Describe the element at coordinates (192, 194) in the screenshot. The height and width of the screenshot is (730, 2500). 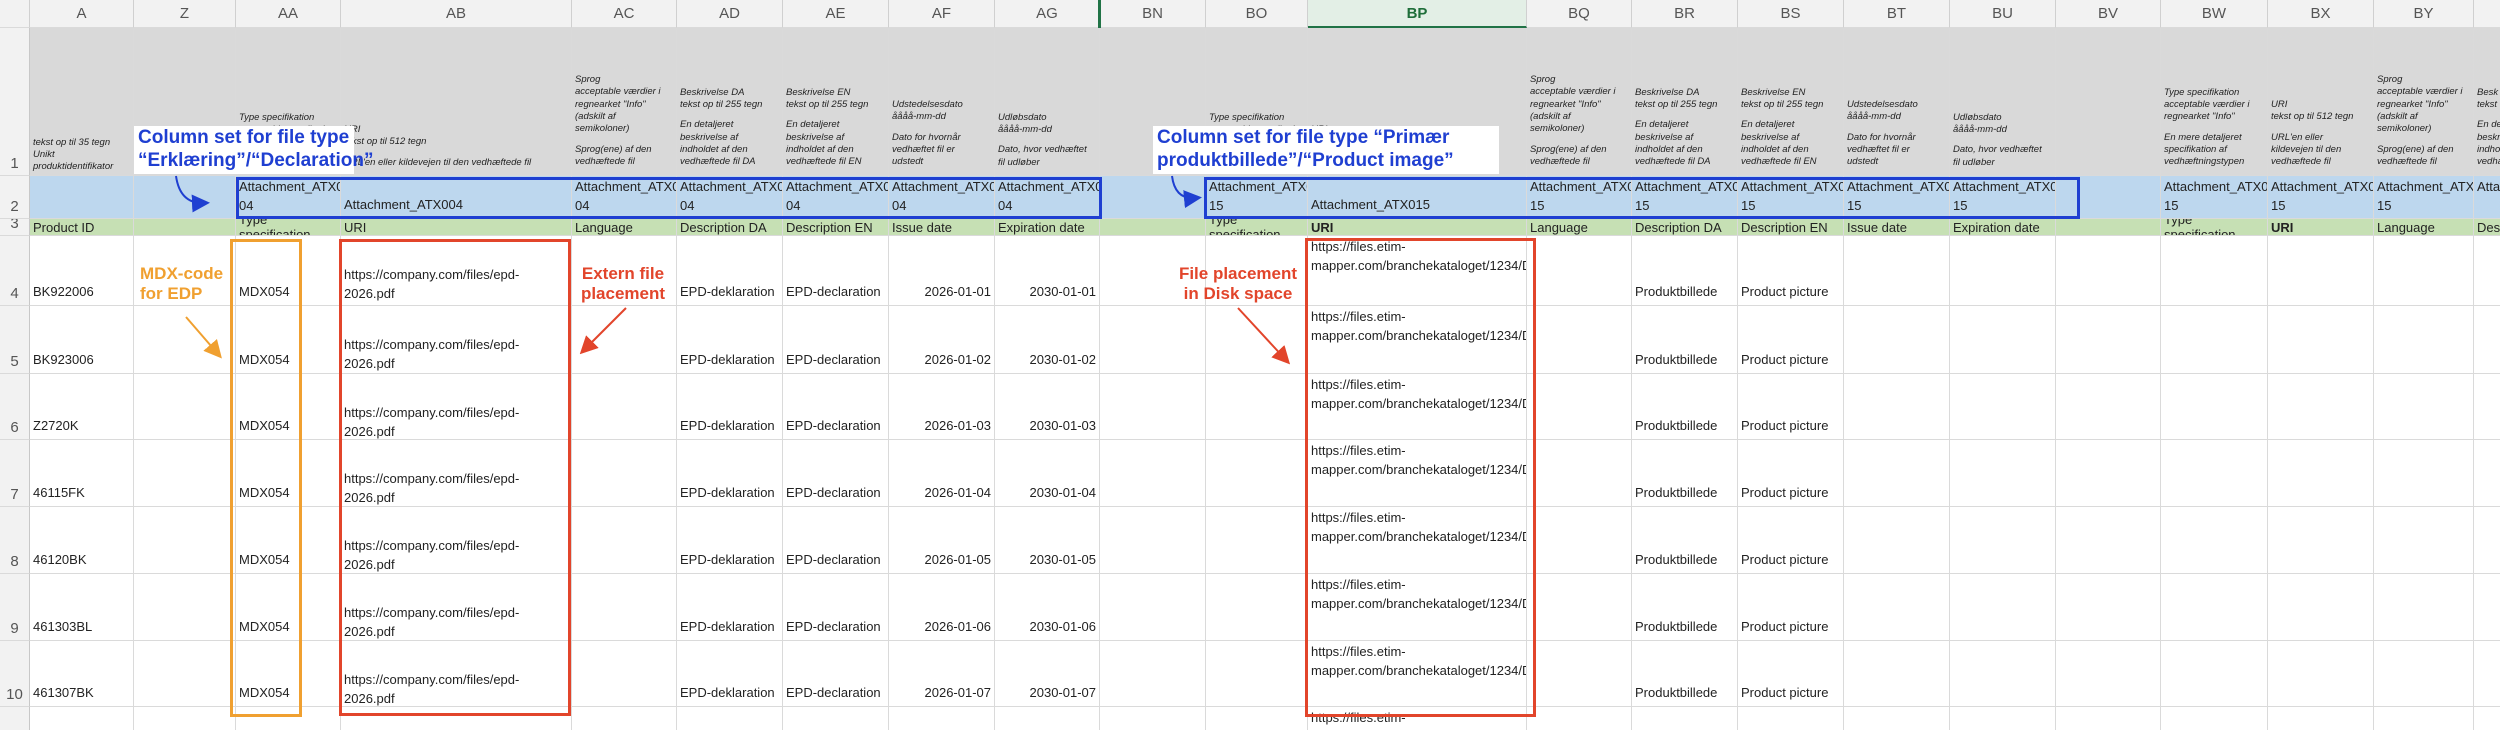
I see `edp-set-arrow` at that location.